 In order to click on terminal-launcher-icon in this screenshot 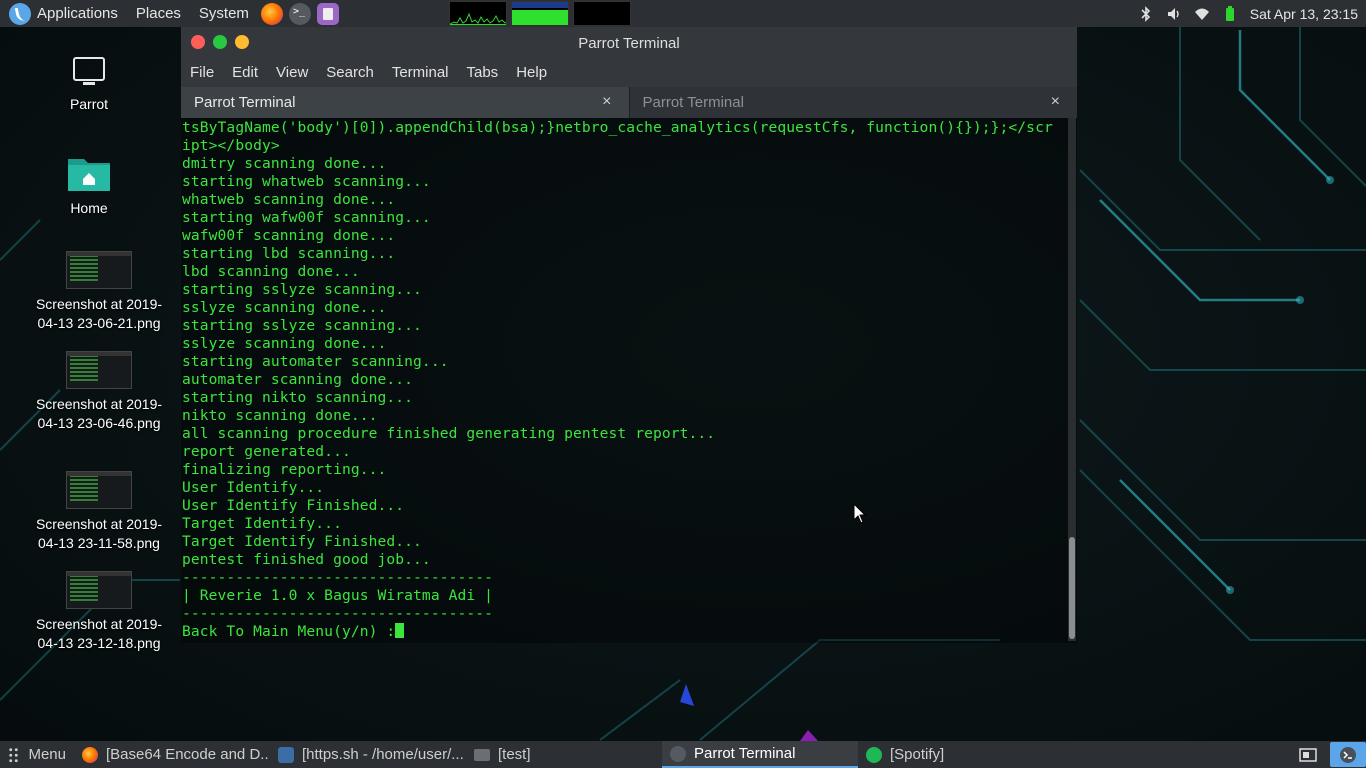, I will do `click(299, 13)`.